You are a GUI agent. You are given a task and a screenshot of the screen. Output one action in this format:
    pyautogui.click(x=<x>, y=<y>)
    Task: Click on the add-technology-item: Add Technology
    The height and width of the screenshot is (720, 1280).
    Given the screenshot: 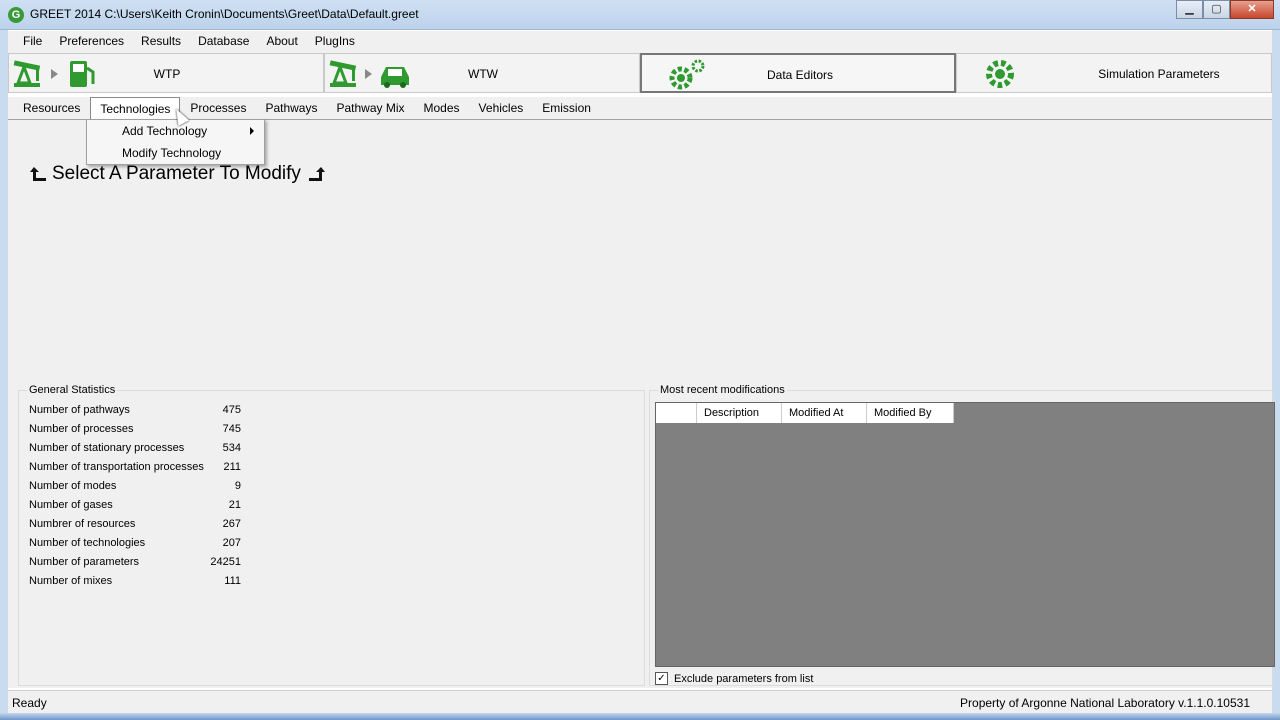 What is the action you would take?
    pyautogui.click(x=175, y=131)
    